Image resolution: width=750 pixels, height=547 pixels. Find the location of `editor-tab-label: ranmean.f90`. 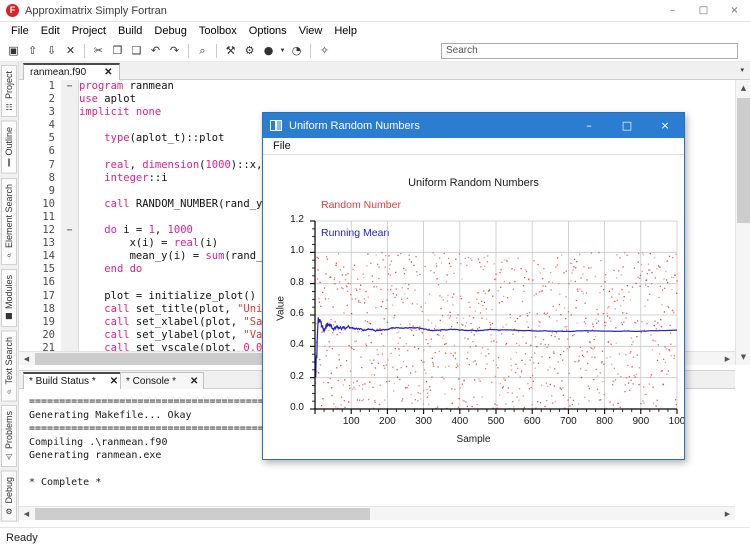

editor-tab-label: ranmean.f90 is located at coordinates (58, 72).